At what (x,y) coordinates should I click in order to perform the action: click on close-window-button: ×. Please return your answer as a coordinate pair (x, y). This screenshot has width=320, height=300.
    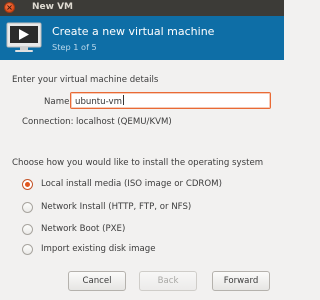
    Looking at the image, I should click on (9, 7).